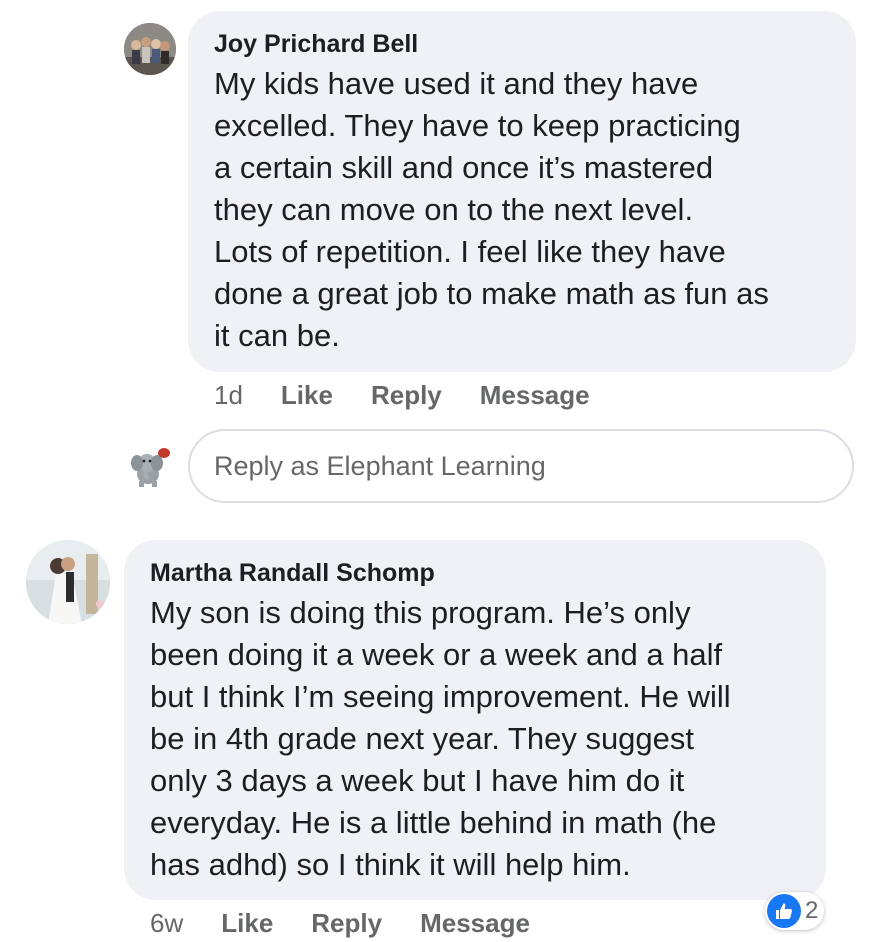 This screenshot has height=942, width=882. I want to click on thumbs-up-icon, so click(784, 911).